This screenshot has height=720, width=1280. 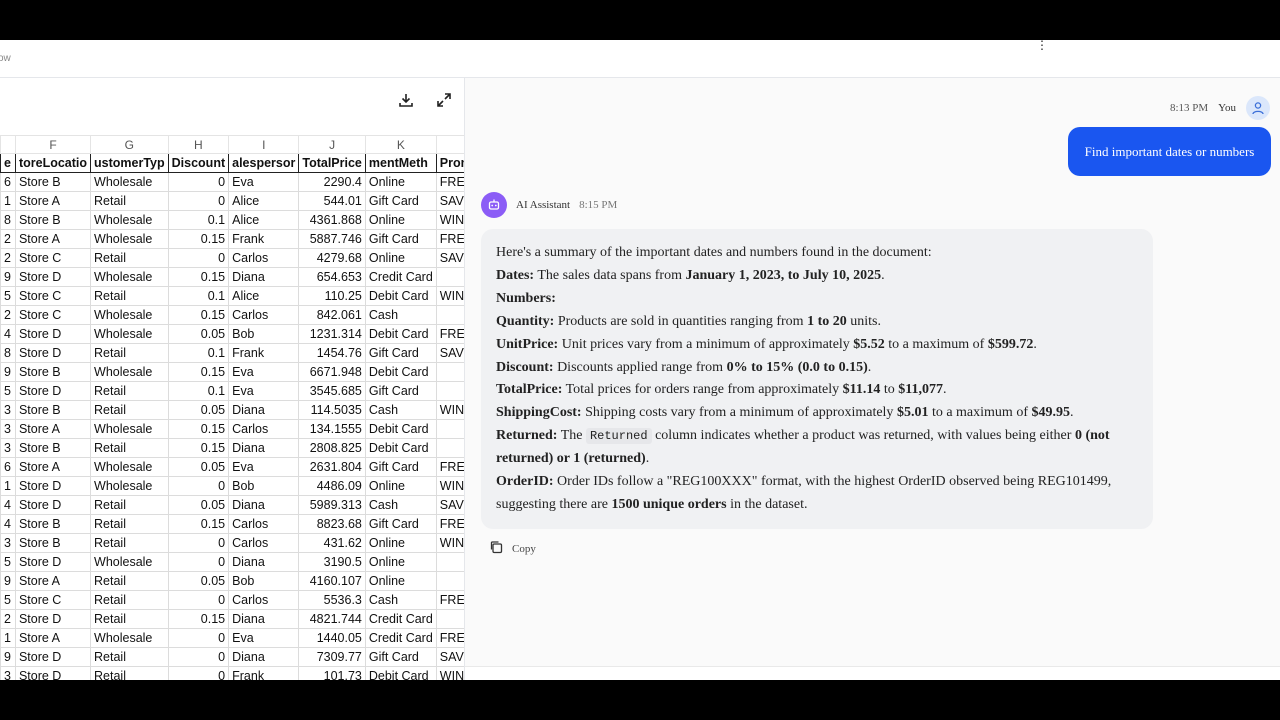 I want to click on table-cell: 134.1555, so click(x=332, y=429).